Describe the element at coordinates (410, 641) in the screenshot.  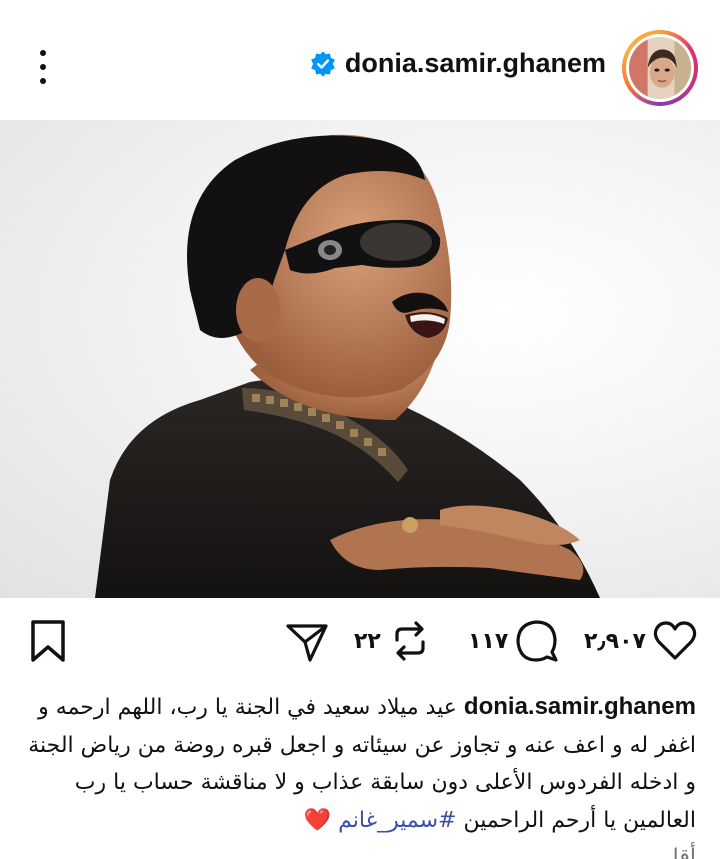
I see `repost-icon` at that location.